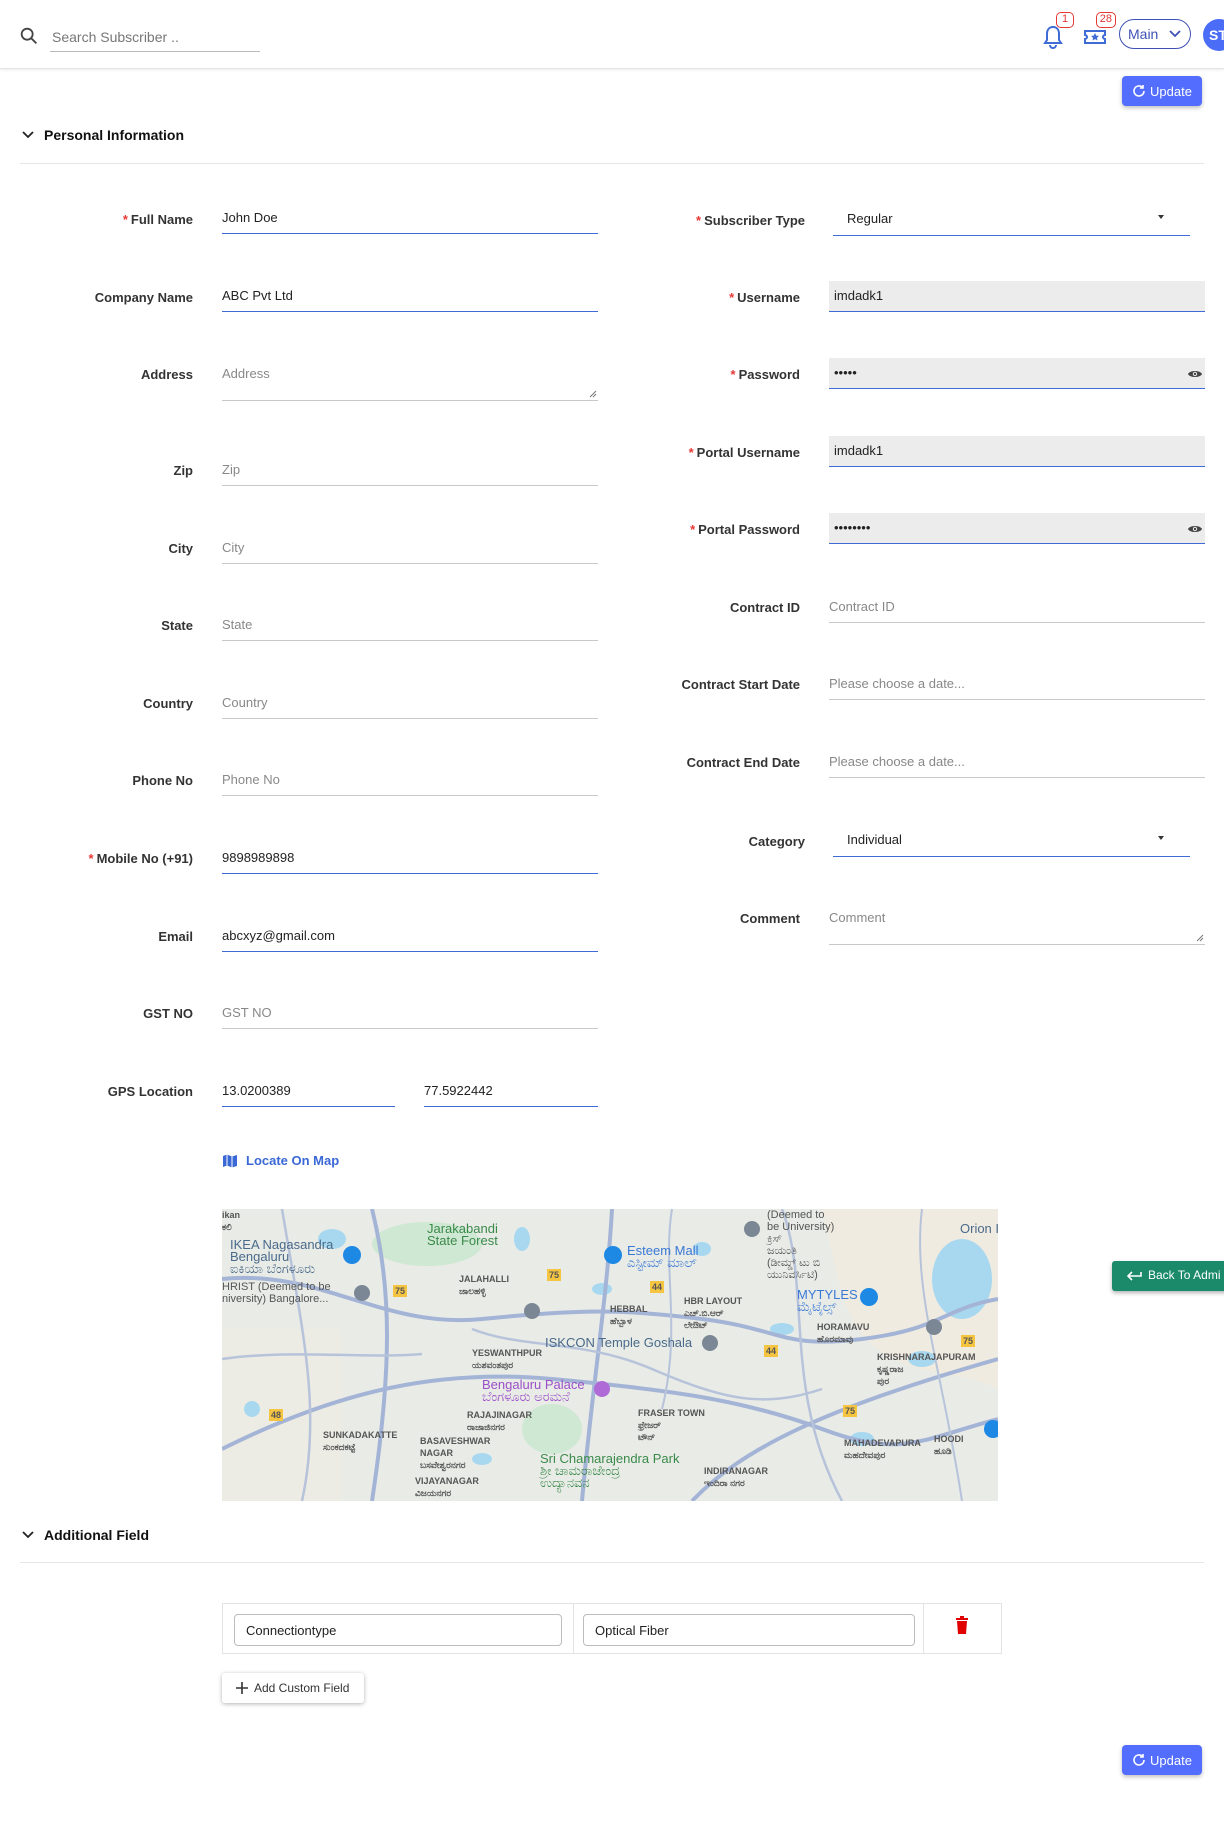 The height and width of the screenshot is (1830, 1224). What do you see at coordinates (114, 135) in the screenshot?
I see `section-title: Personal Information` at bounding box center [114, 135].